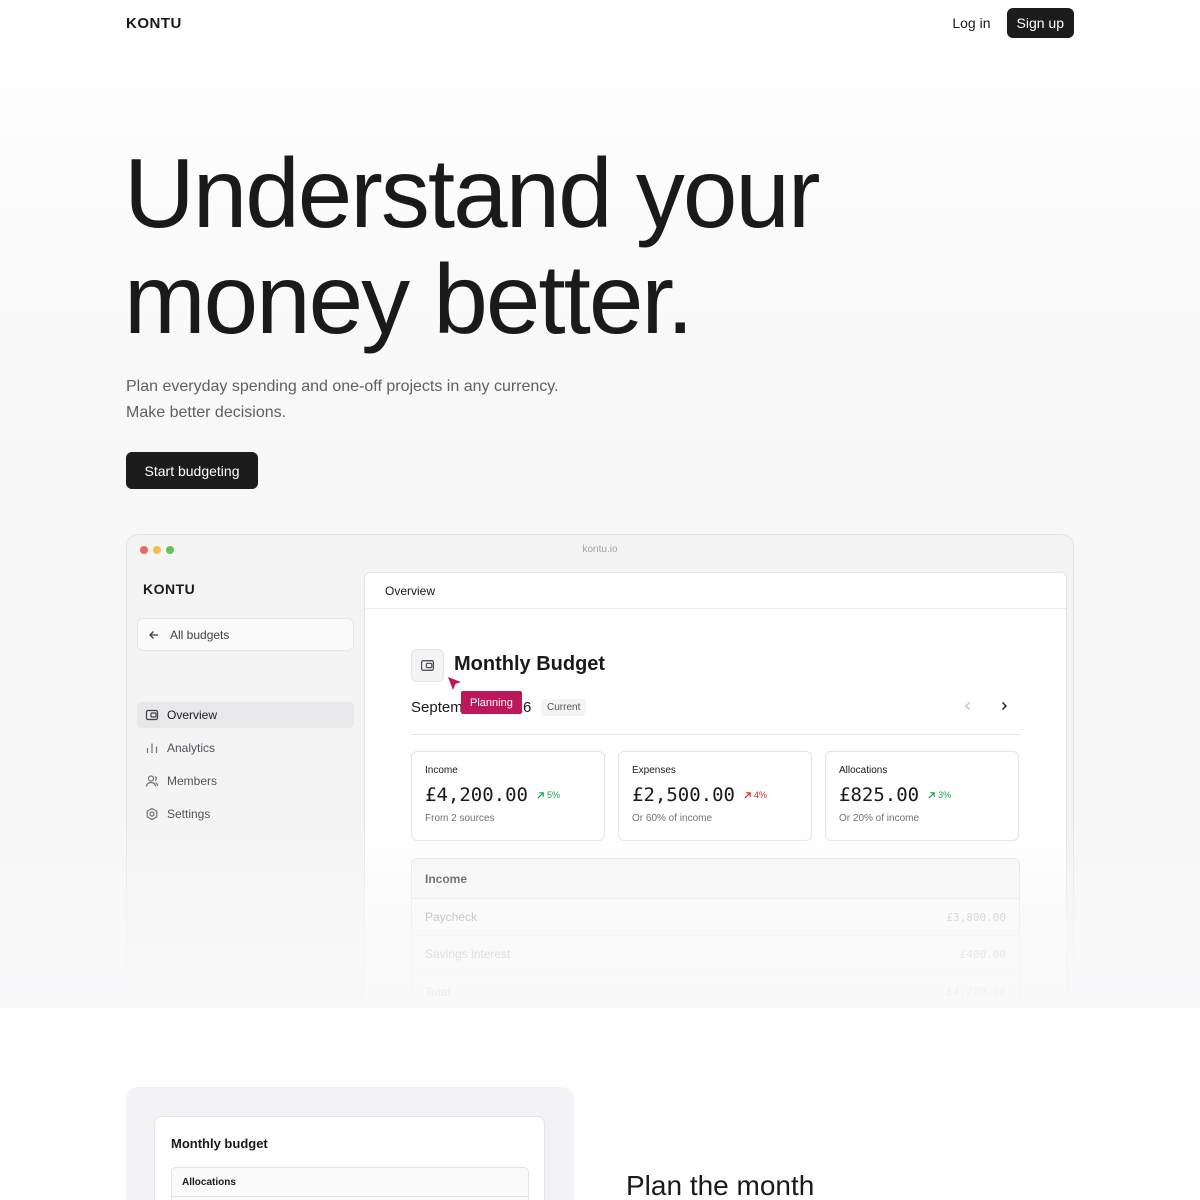  What do you see at coordinates (206, 412) in the screenshot?
I see `hero-subtitle-line-2: Make better decisions.` at bounding box center [206, 412].